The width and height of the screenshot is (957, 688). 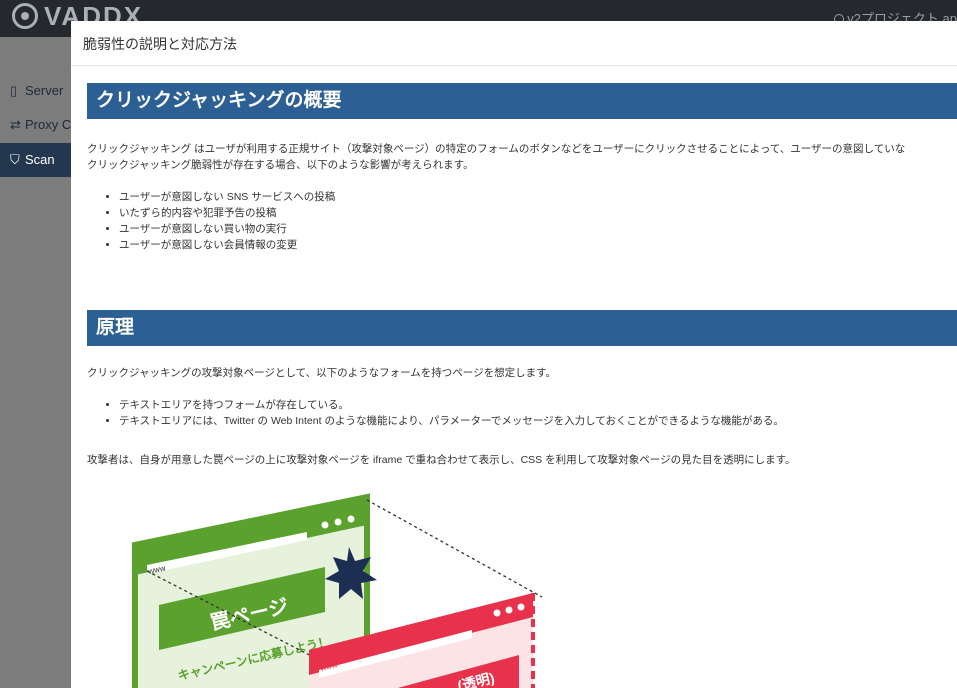 What do you see at coordinates (538, 229) in the screenshot?
I see `list-item: ユーザーが意図しない買い物の実行` at bounding box center [538, 229].